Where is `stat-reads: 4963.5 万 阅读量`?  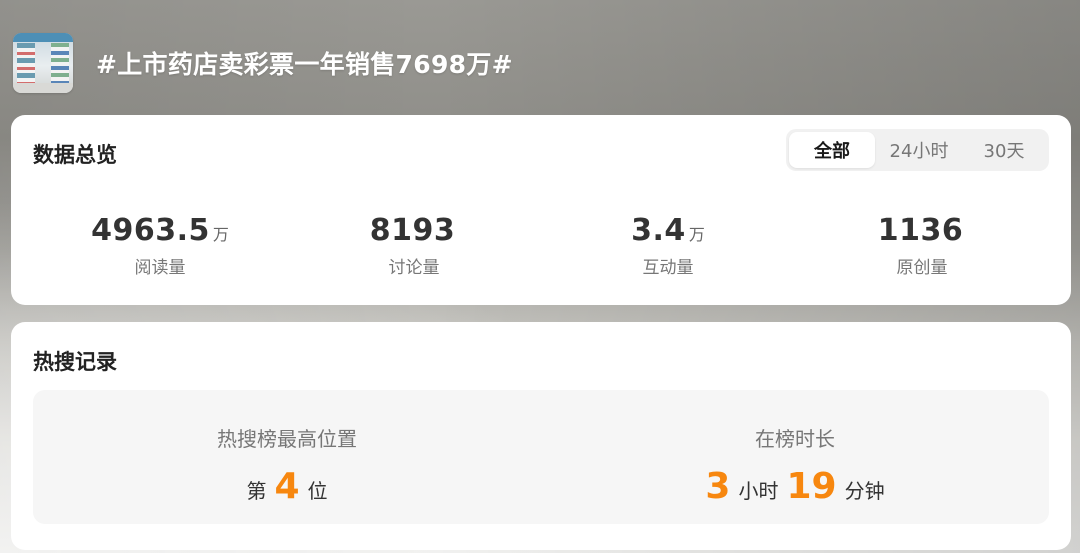
stat-reads: 4963.5 万 阅读量 is located at coordinates (160, 245).